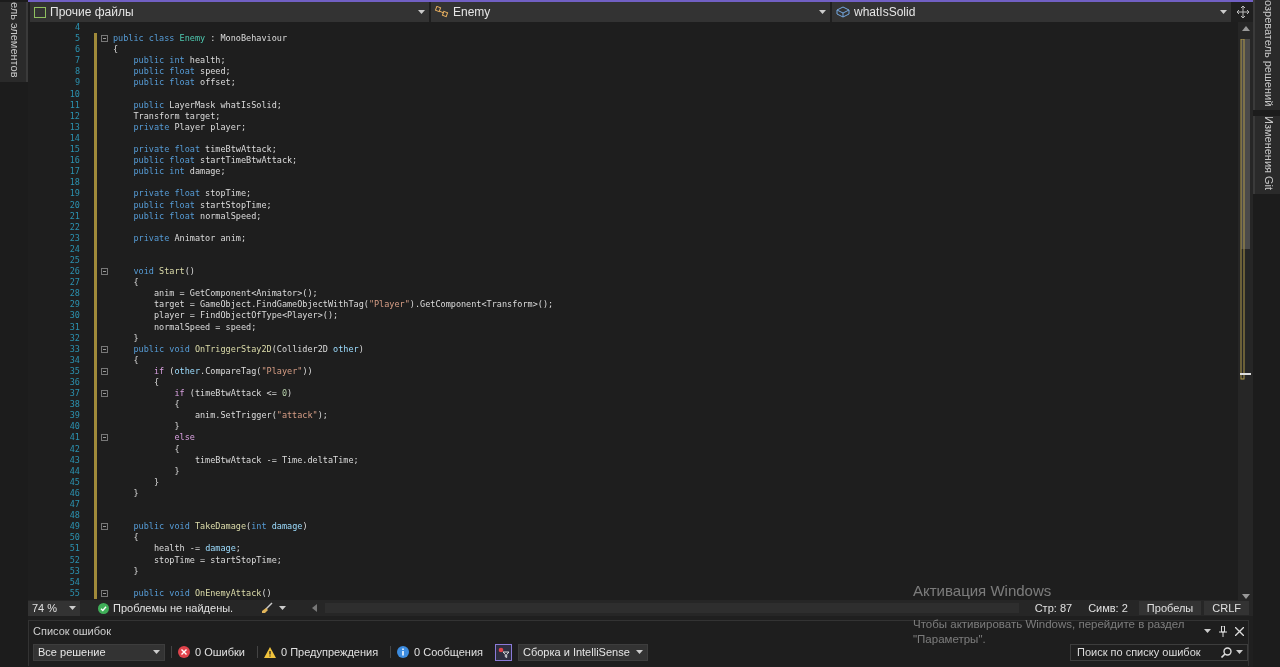 This screenshot has height=667, width=1280. What do you see at coordinates (74, 259) in the screenshot?
I see `line-number: 25` at bounding box center [74, 259].